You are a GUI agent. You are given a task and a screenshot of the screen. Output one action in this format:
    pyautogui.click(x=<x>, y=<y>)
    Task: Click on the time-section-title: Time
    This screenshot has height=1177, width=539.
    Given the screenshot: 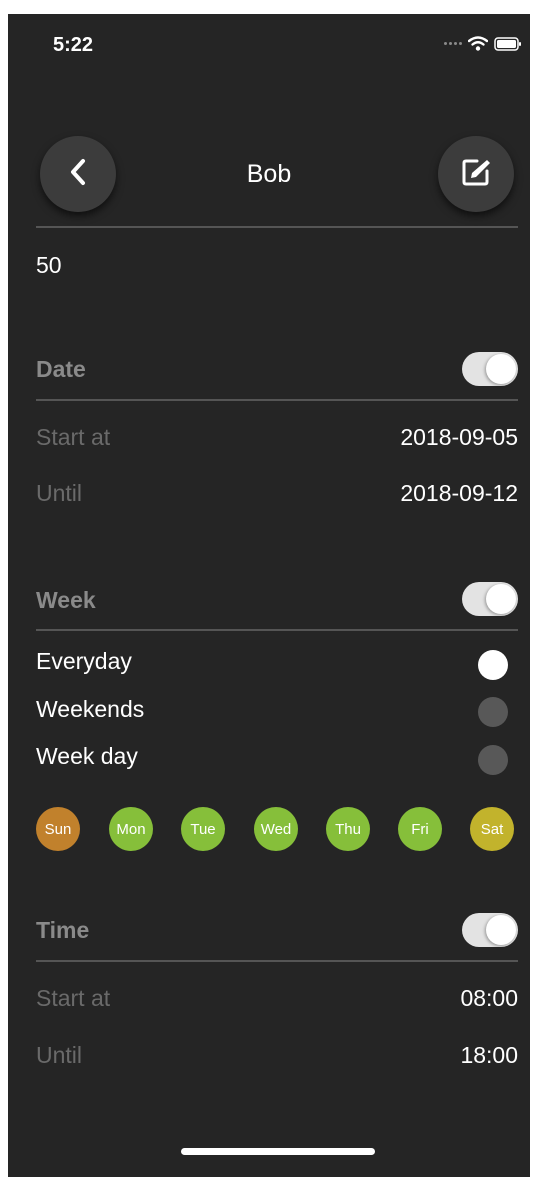 What is the action you would take?
    pyautogui.click(x=63, y=930)
    